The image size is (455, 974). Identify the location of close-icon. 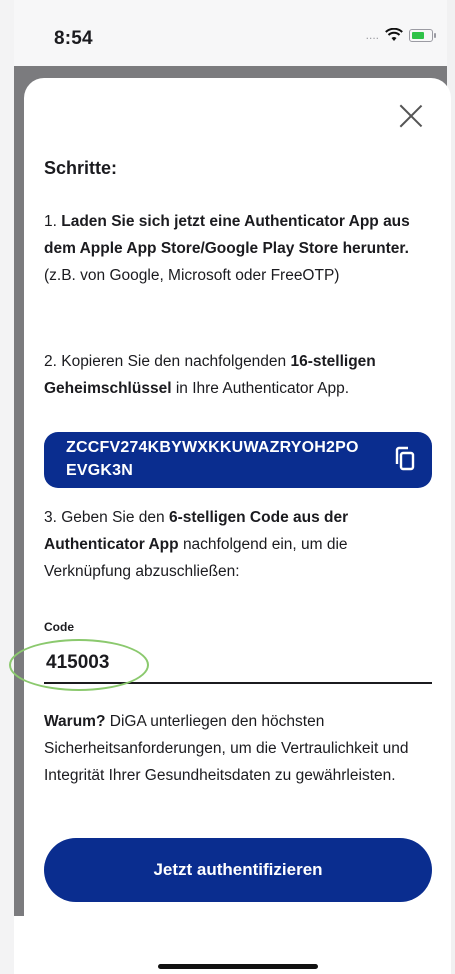
(411, 116).